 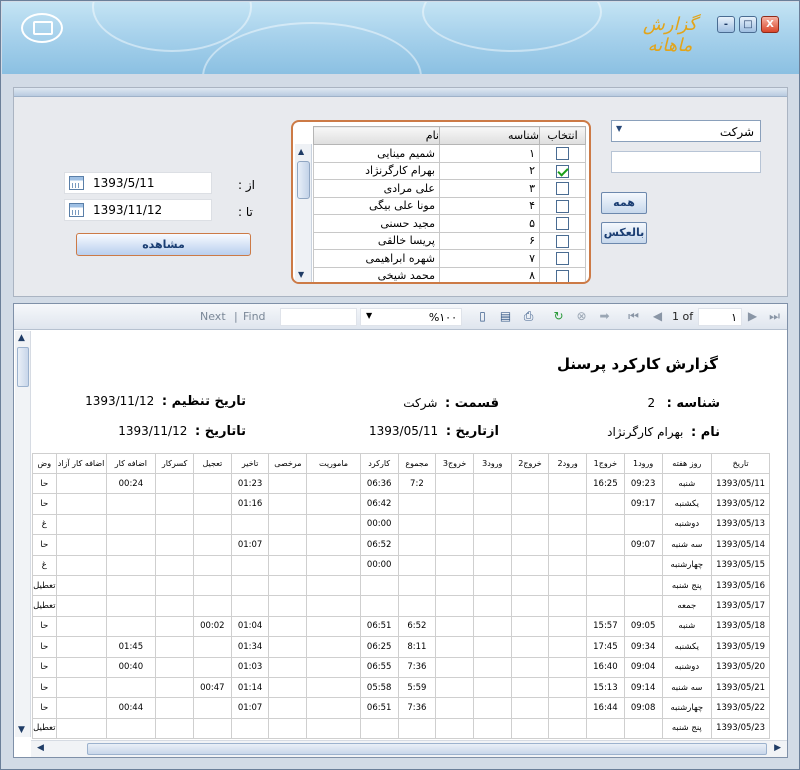 What do you see at coordinates (44, 565) in the screenshot?
I see `table-cell: غ` at bounding box center [44, 565].